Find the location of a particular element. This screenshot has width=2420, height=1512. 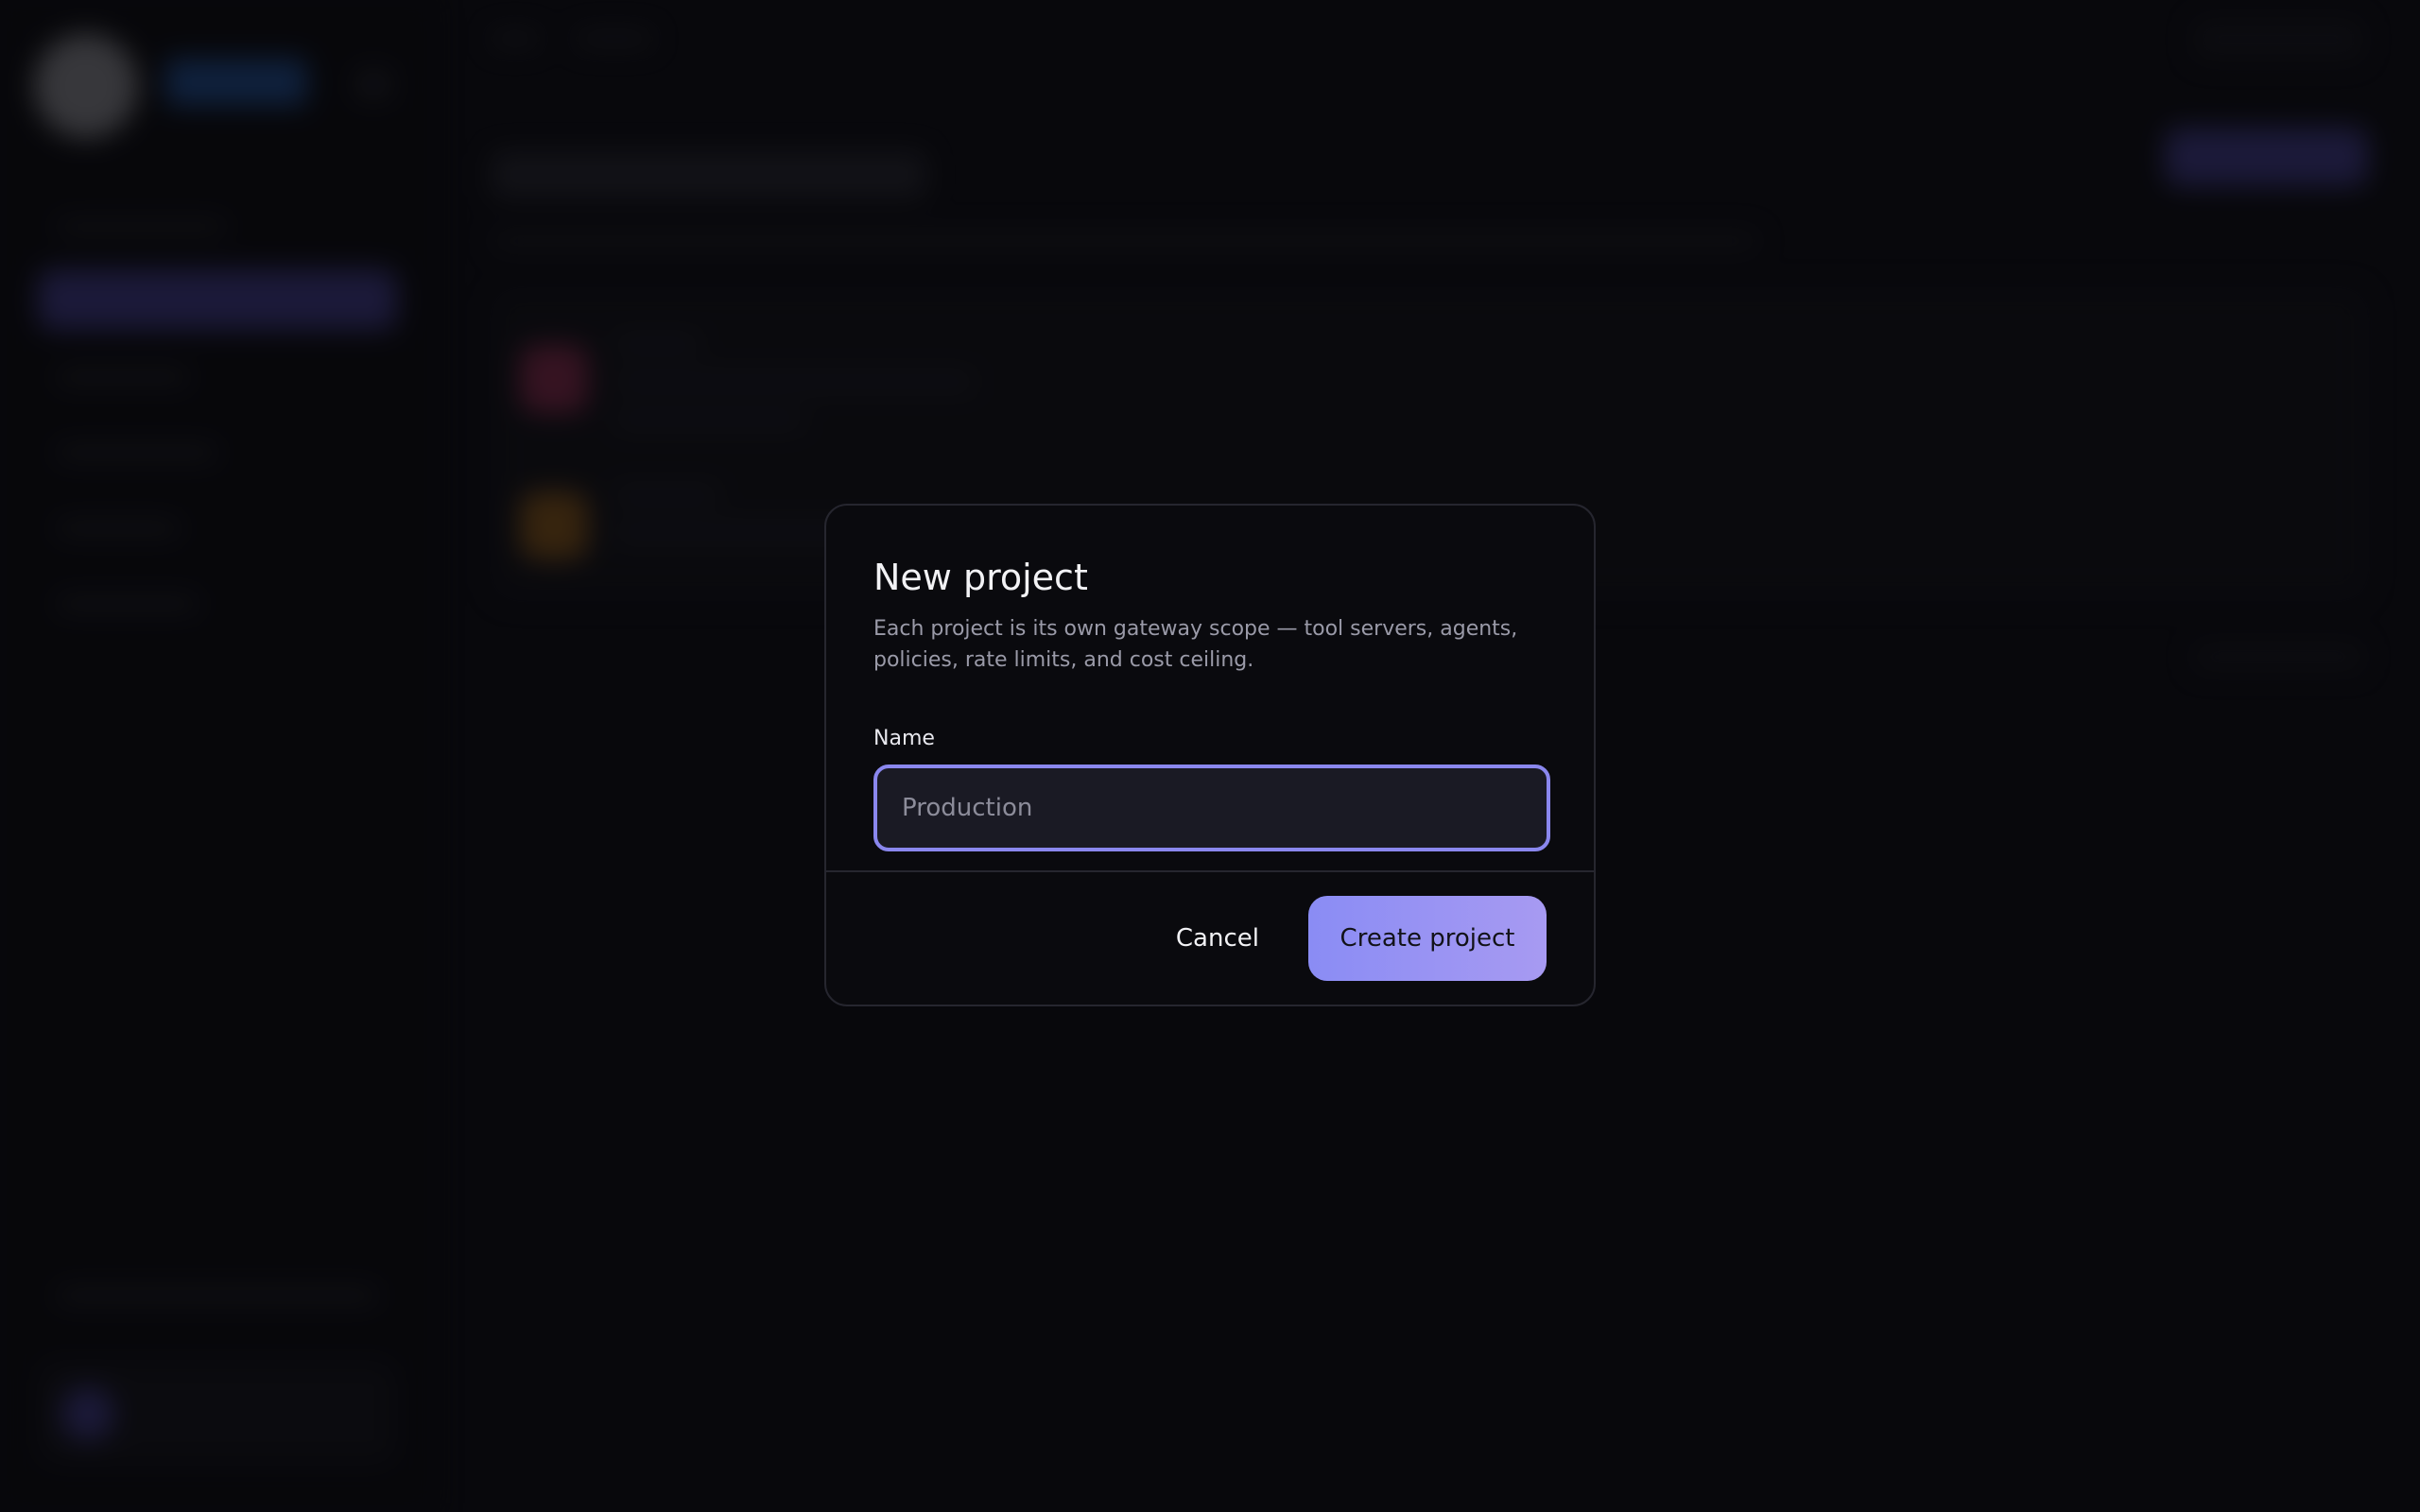

dialog-footer: Cancel Create project is located at coordinates (1210, 937).